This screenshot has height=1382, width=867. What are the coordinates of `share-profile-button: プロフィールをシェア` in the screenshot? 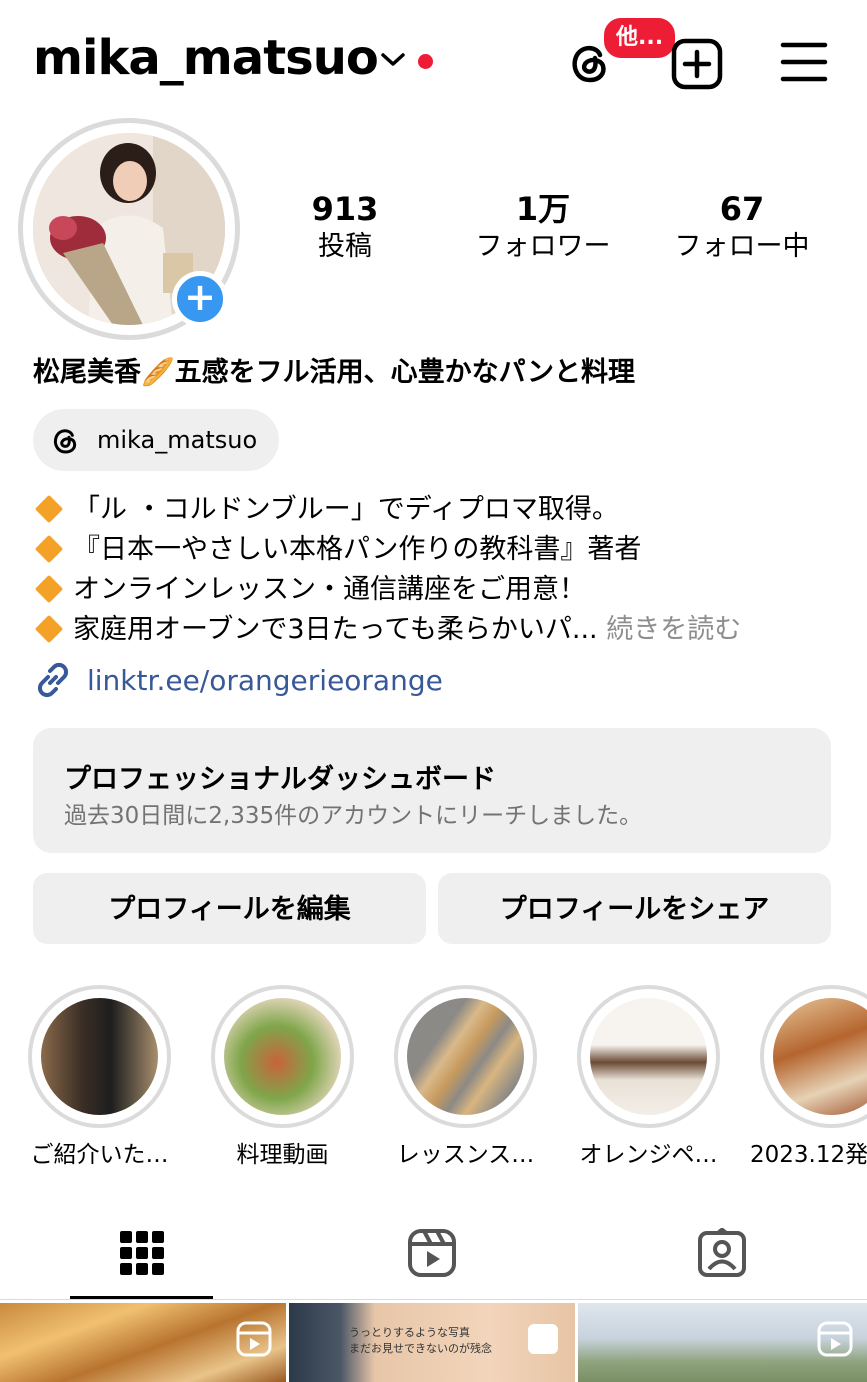 It's located at (634, 908).